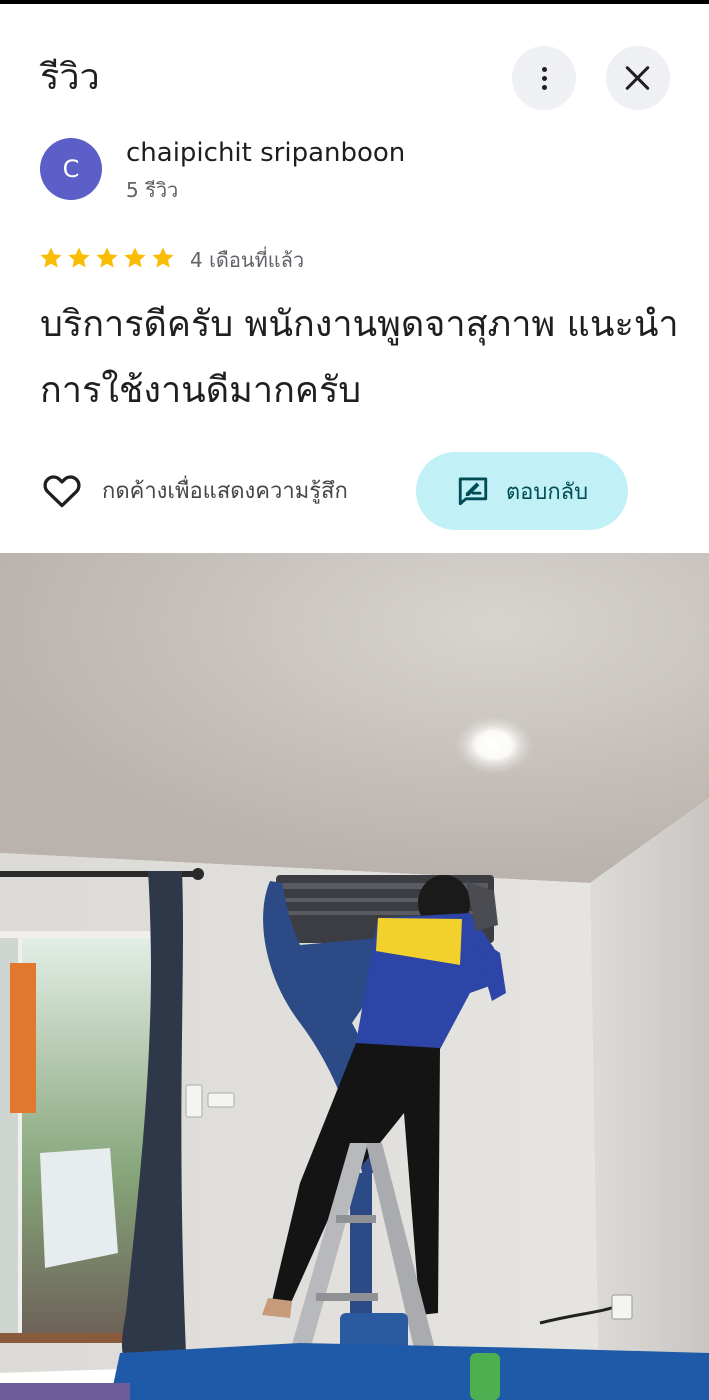 The width and height of the screenshot is (709, 1400). I want to click on like-label: กดค้างเพื่อแสดงความรู้สึก, so click(225, 491).